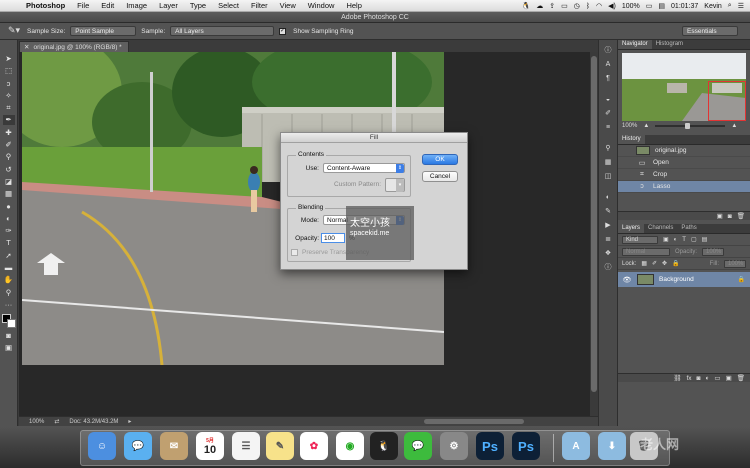 The image size is (750, 468). What do you see at coordinates (608, 240) in the screenshot?
I see `properties-panel-icon: ≣` at bounding box center [608, 240].